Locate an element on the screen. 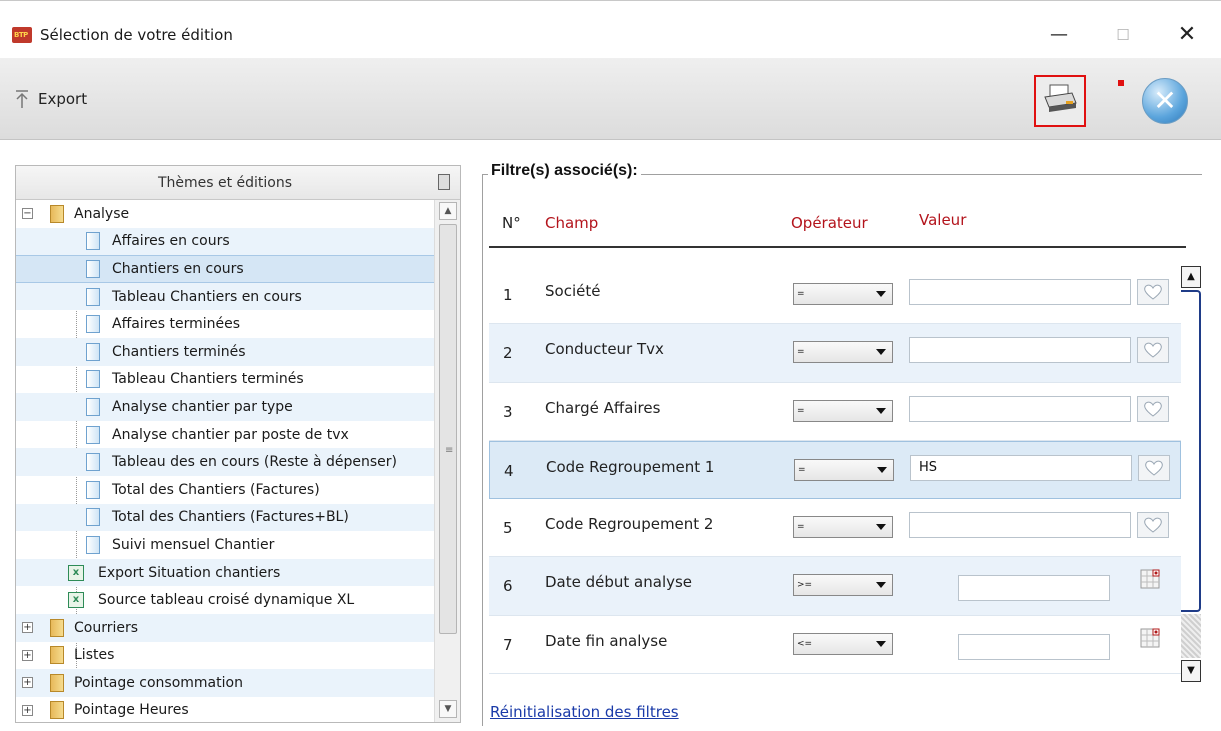 This screenshot has height=731, width=1221. tree-item: + Pointage Heures is located at coordinates (225, 709).